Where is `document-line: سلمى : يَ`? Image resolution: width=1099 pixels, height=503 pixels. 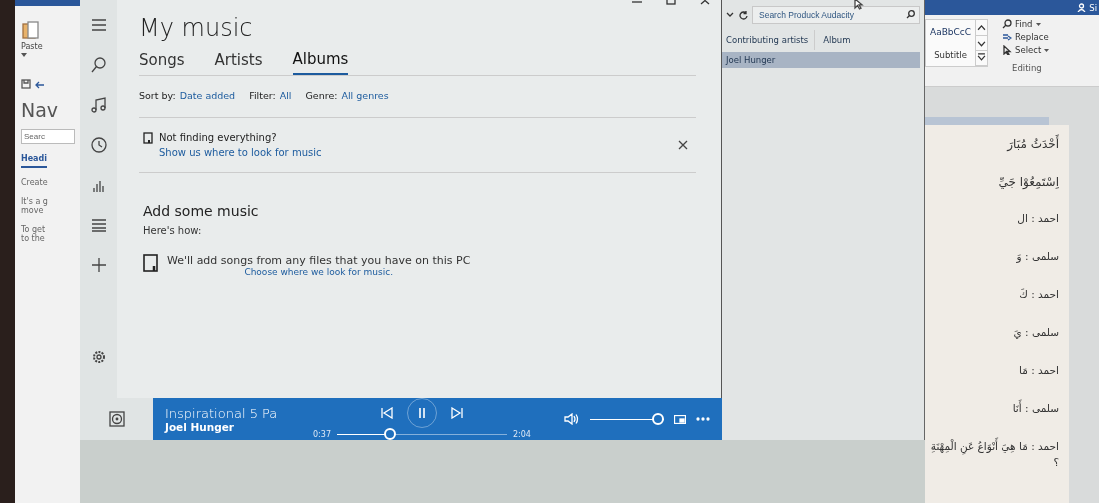 document-line: سلمى : يَ is located at coordinates (1036, 333).